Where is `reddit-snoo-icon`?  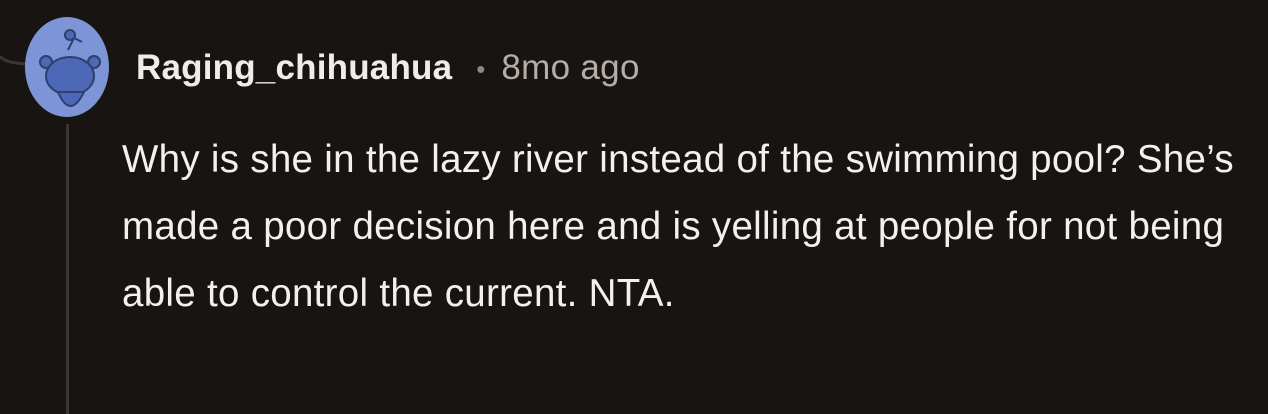
reddit-snoo-icon is located at coordinates (67, 67).